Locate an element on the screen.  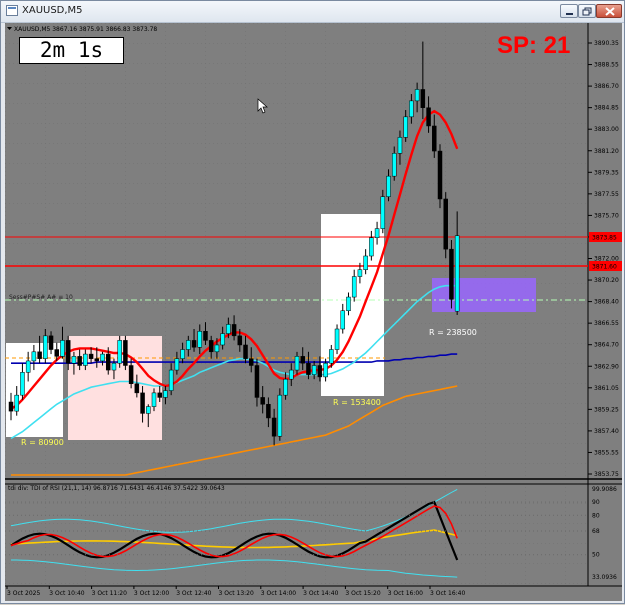
sub-axis-label: 90 is located at coordinates (596, 502).